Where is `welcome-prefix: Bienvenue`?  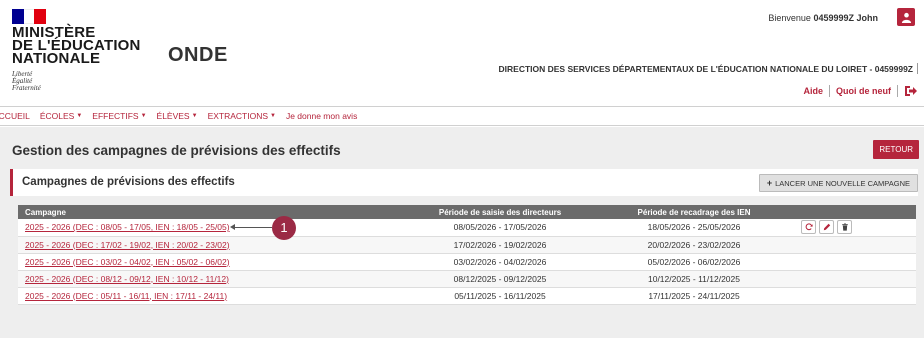
welcome-prefix: Bienvenue is located at coordinates (789, 18).